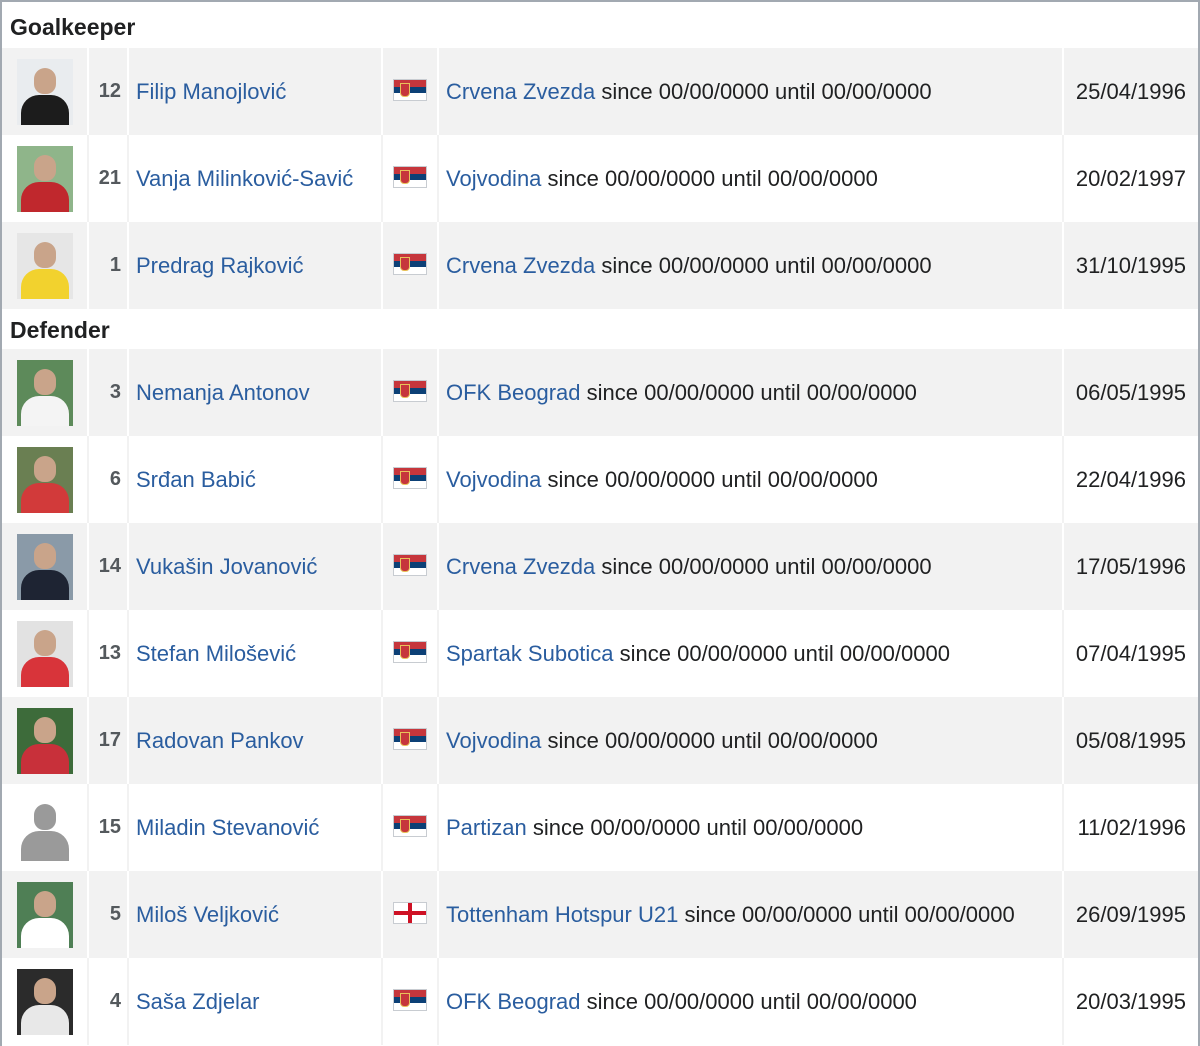 This screenshot has height=1046, width=1200. What do you see at coordinates (226, 567) in the screenshot?
I see `player-name-link: Vukašin Jovanović` at bounding box center [226, 567].